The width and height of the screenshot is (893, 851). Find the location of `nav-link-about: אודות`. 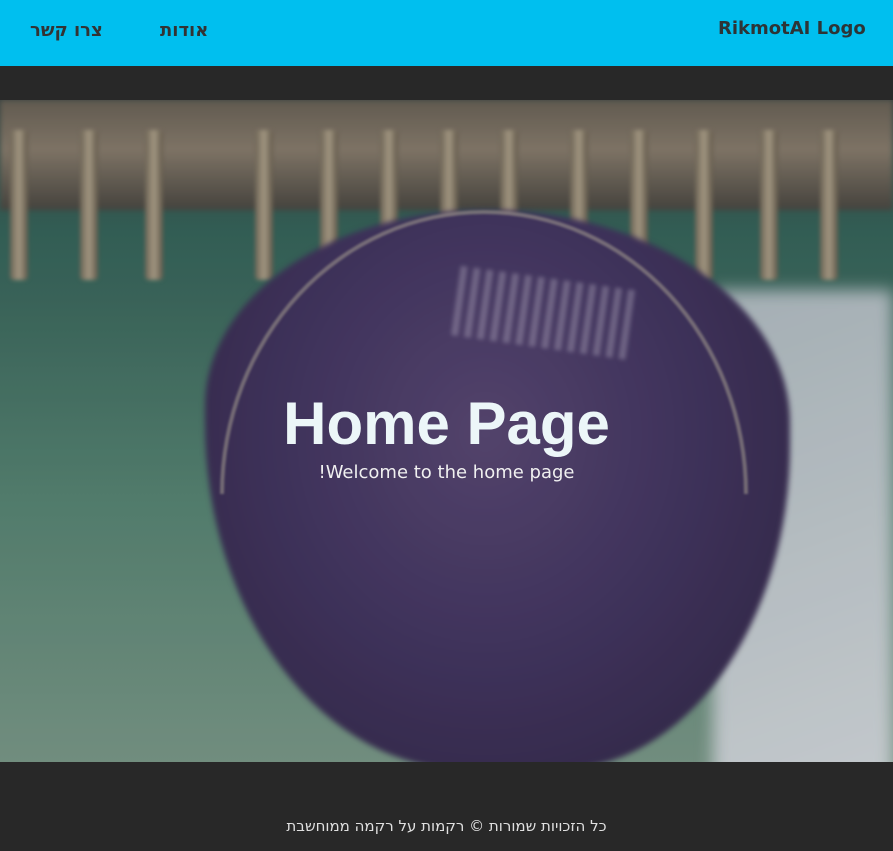

nav-link-about: אודות is located at coordinates (184, 30).